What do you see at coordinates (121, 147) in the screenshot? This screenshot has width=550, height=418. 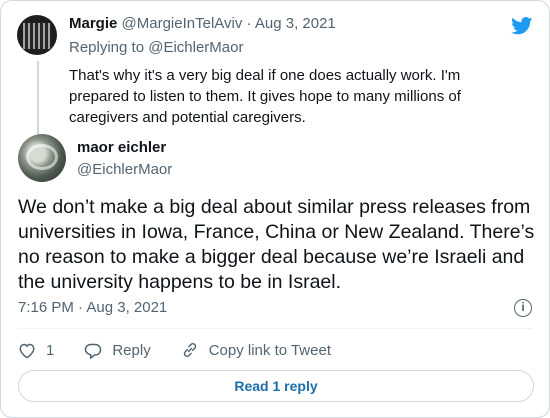 I see `main-author-name: maor eichler` at bounding box center [121, 147].